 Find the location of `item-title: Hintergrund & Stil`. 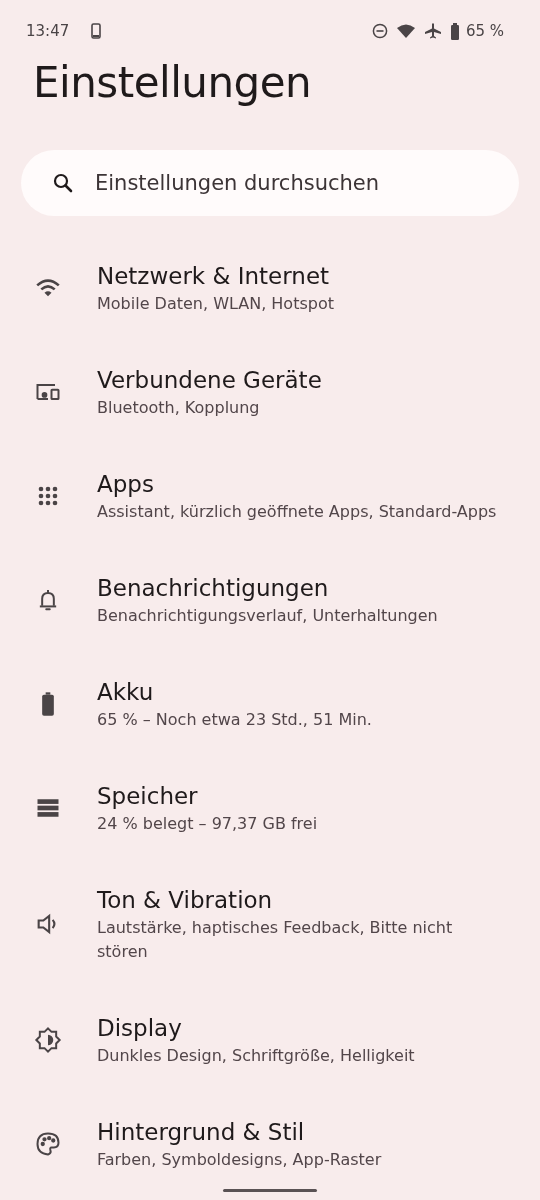

item-title: Hintergrund & Stil is located at coordinates (201, 1132).